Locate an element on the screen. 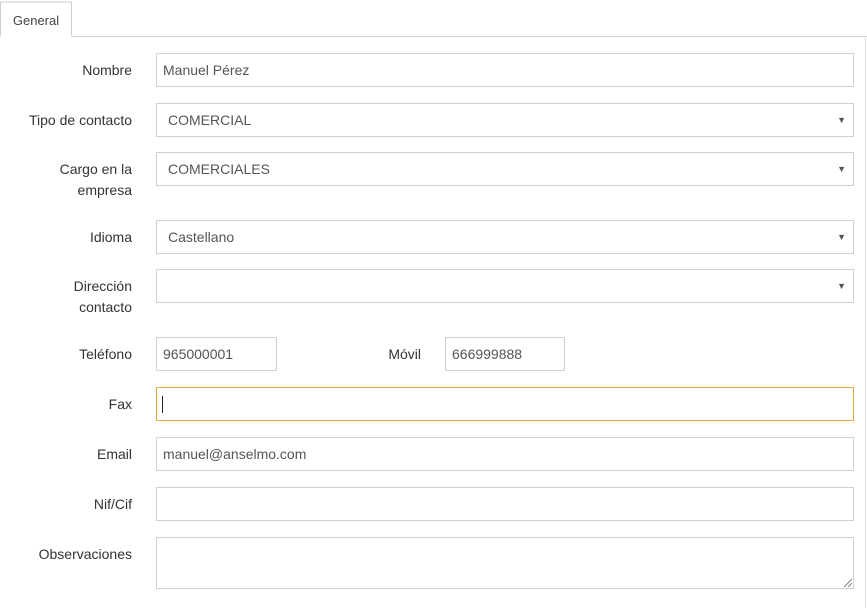  movil-input: 666999888 is located at coordinates (505, 354).